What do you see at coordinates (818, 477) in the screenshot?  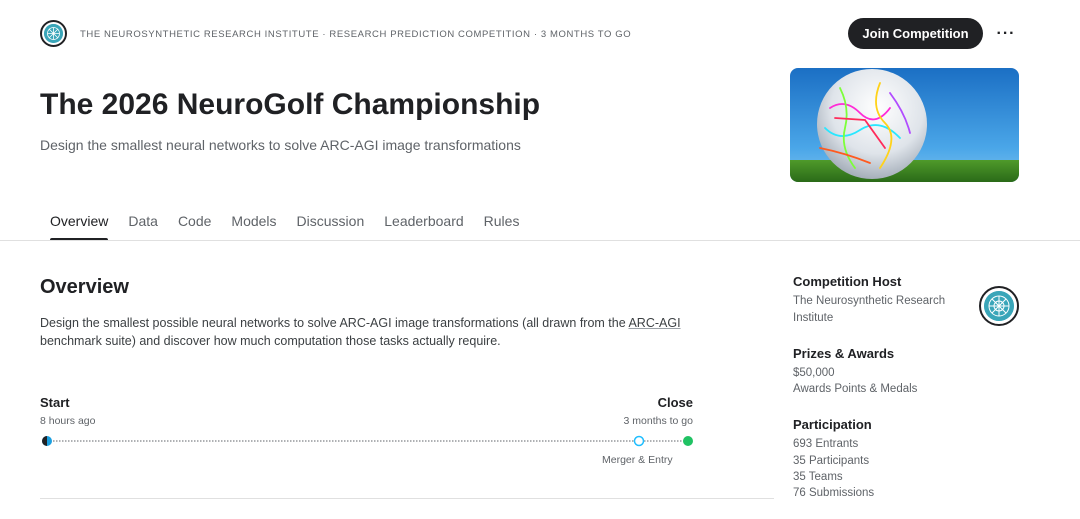 I see `teams-count: 35 Teams` at bounding box center [818, 477].